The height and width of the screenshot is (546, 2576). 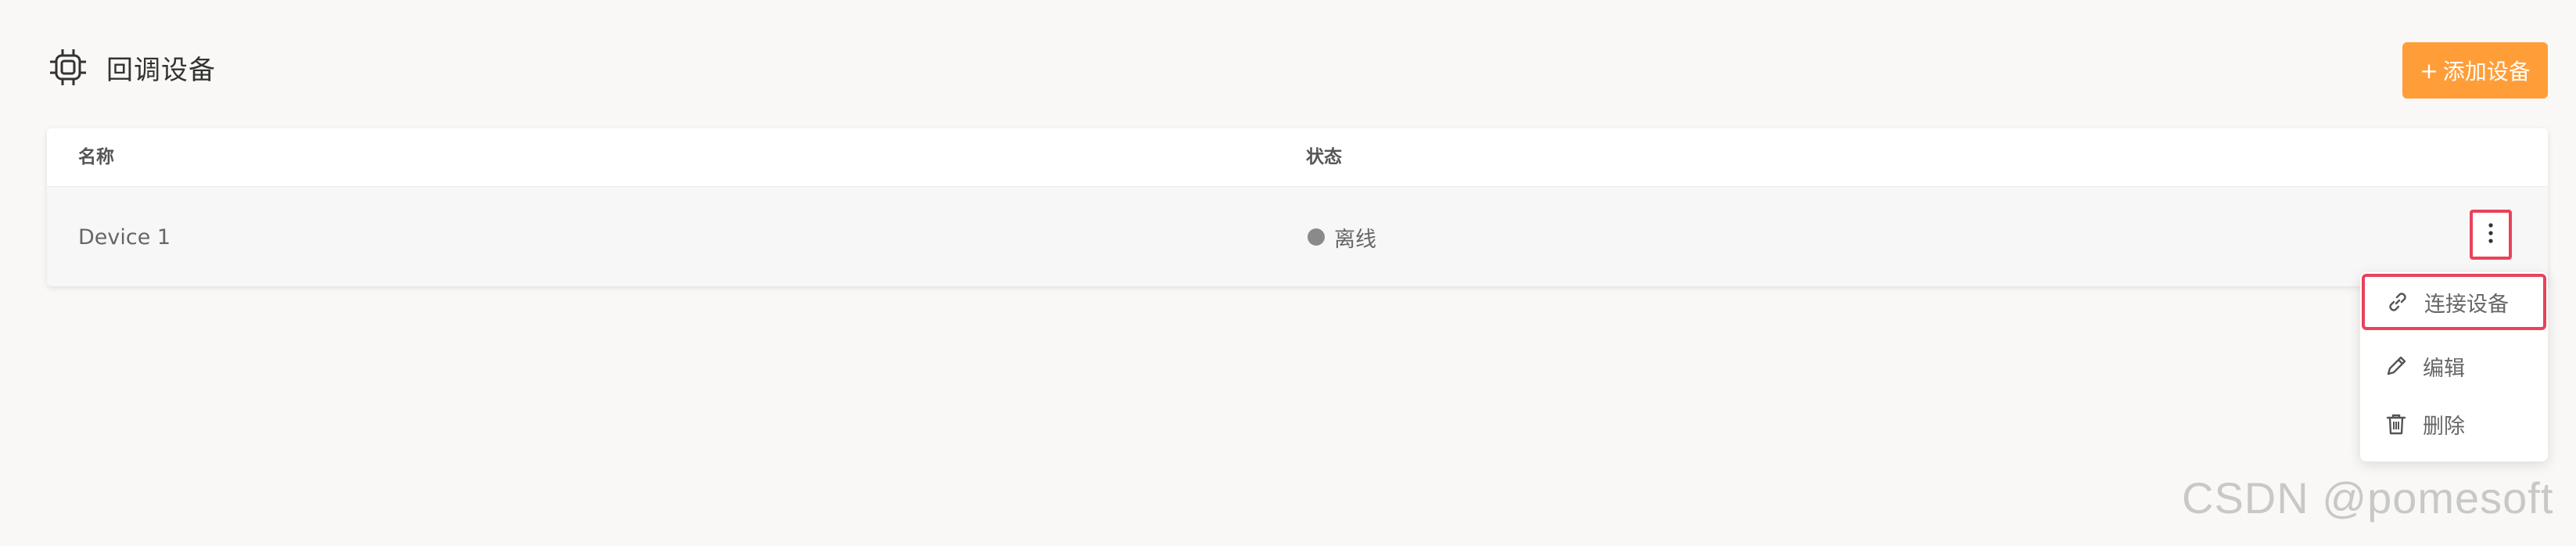 I want to click on column-header-name: 名称, so click(x=96, y=157).